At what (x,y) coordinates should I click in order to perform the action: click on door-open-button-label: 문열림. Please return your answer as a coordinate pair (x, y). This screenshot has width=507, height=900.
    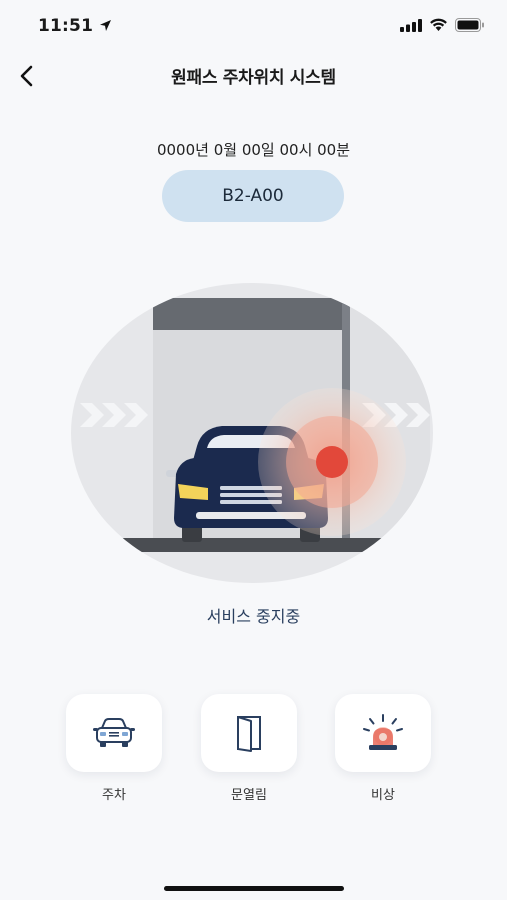
    Looking at the image, I should click on (249, 795).